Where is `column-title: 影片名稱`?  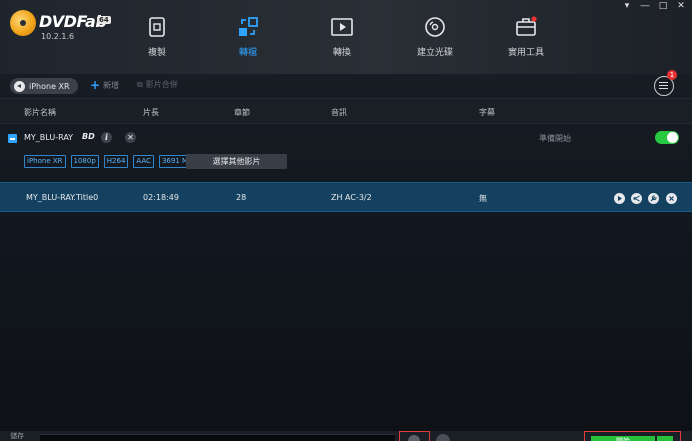 column-title: 影片名稱 is located at coordinates (40, 112).